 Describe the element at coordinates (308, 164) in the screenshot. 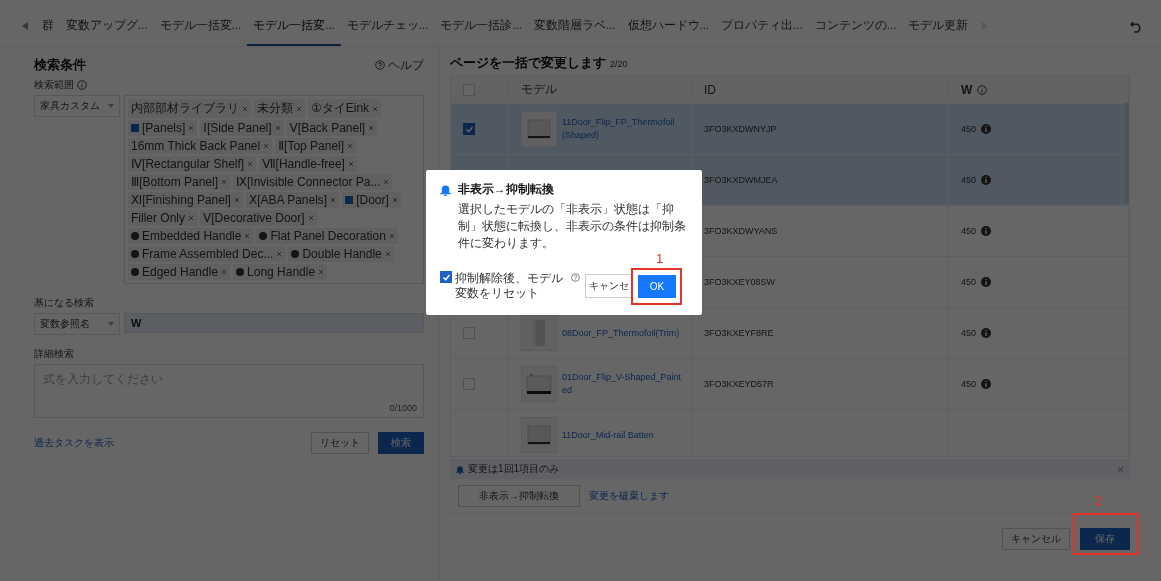

I see `tag: Ⅶ[Handle-free]` at that location.